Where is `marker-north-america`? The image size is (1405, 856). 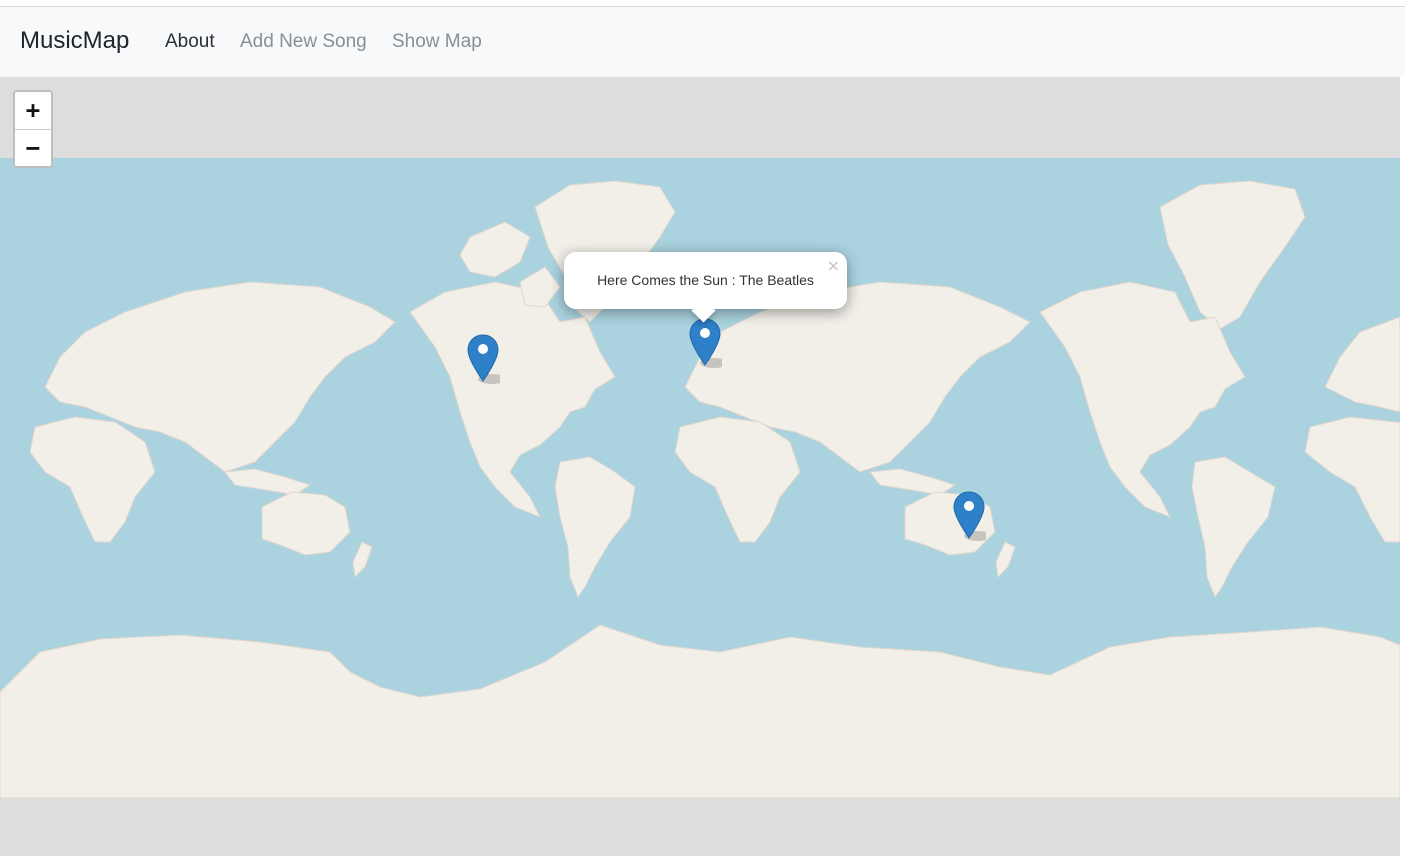
marker-north-america is located at coordinates (483, 359).